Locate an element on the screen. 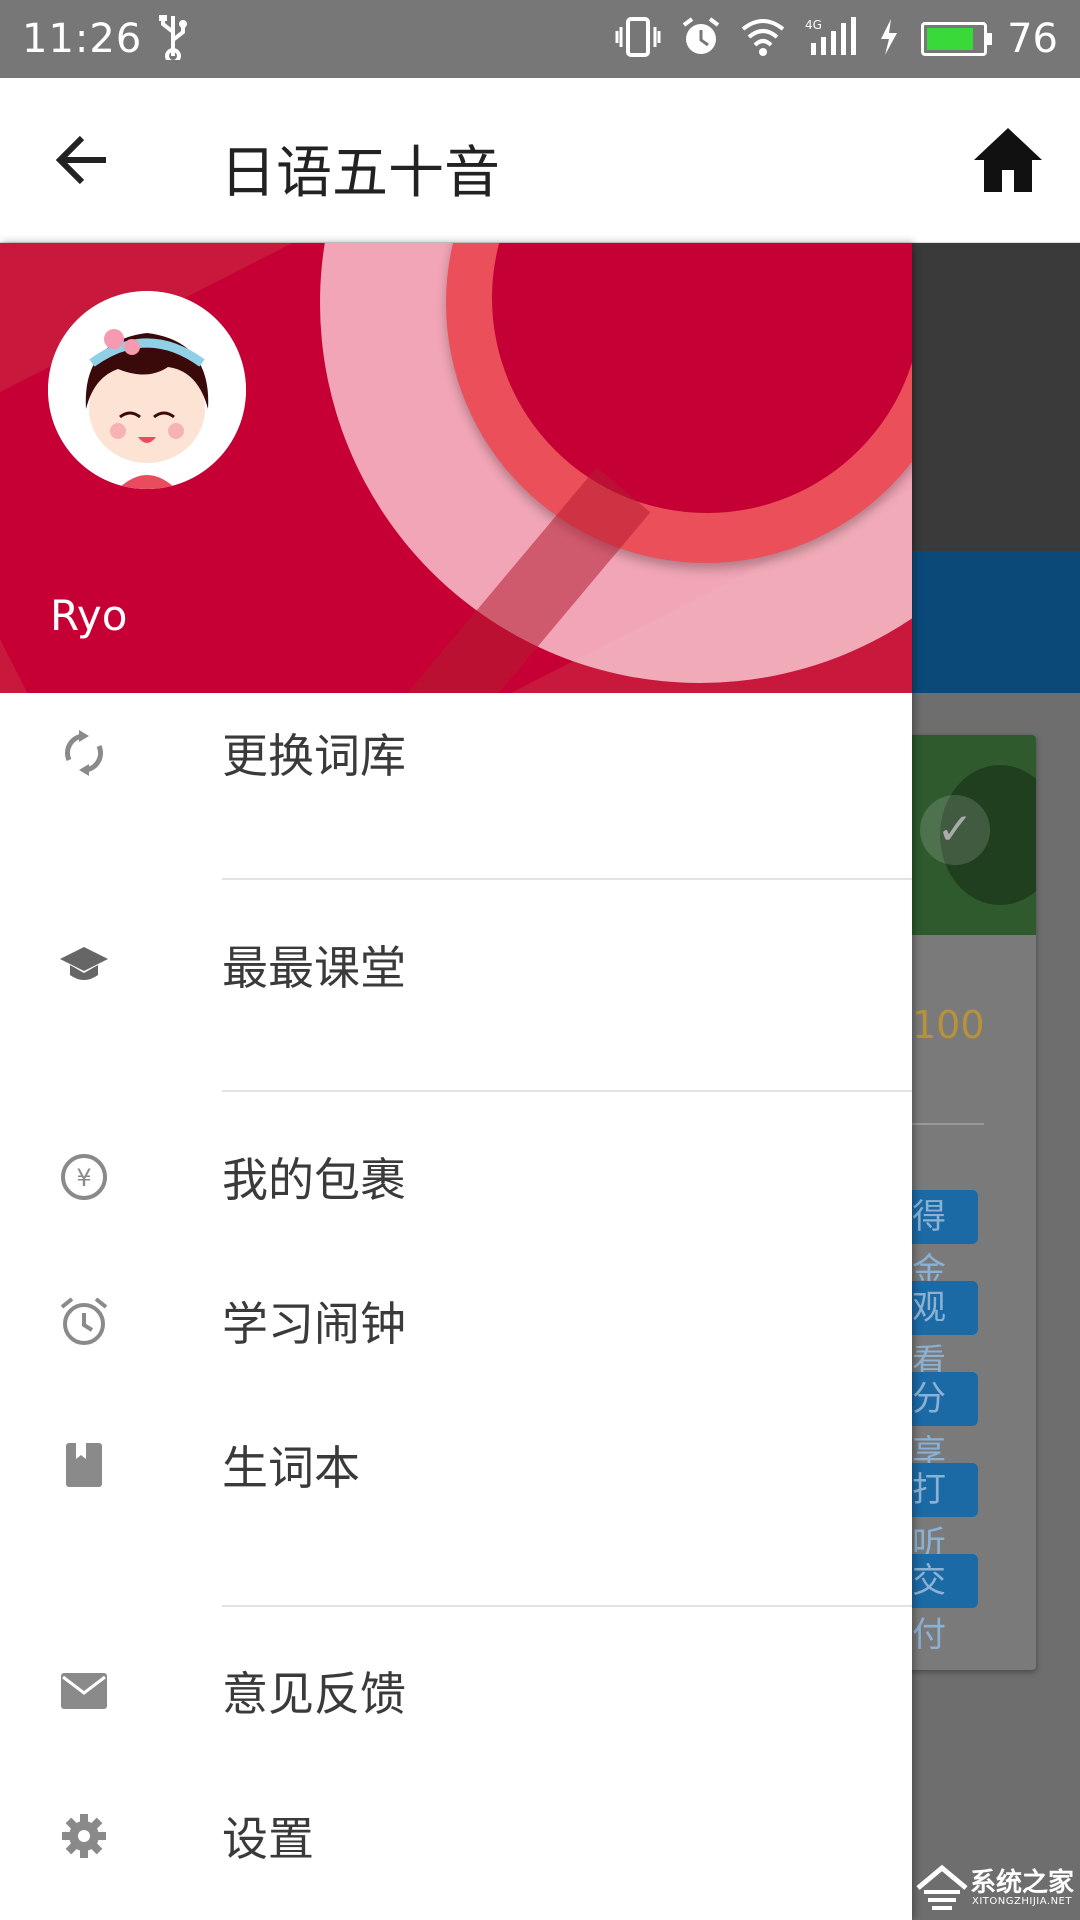  network-type: 4G is located at coordinates (813, 25).